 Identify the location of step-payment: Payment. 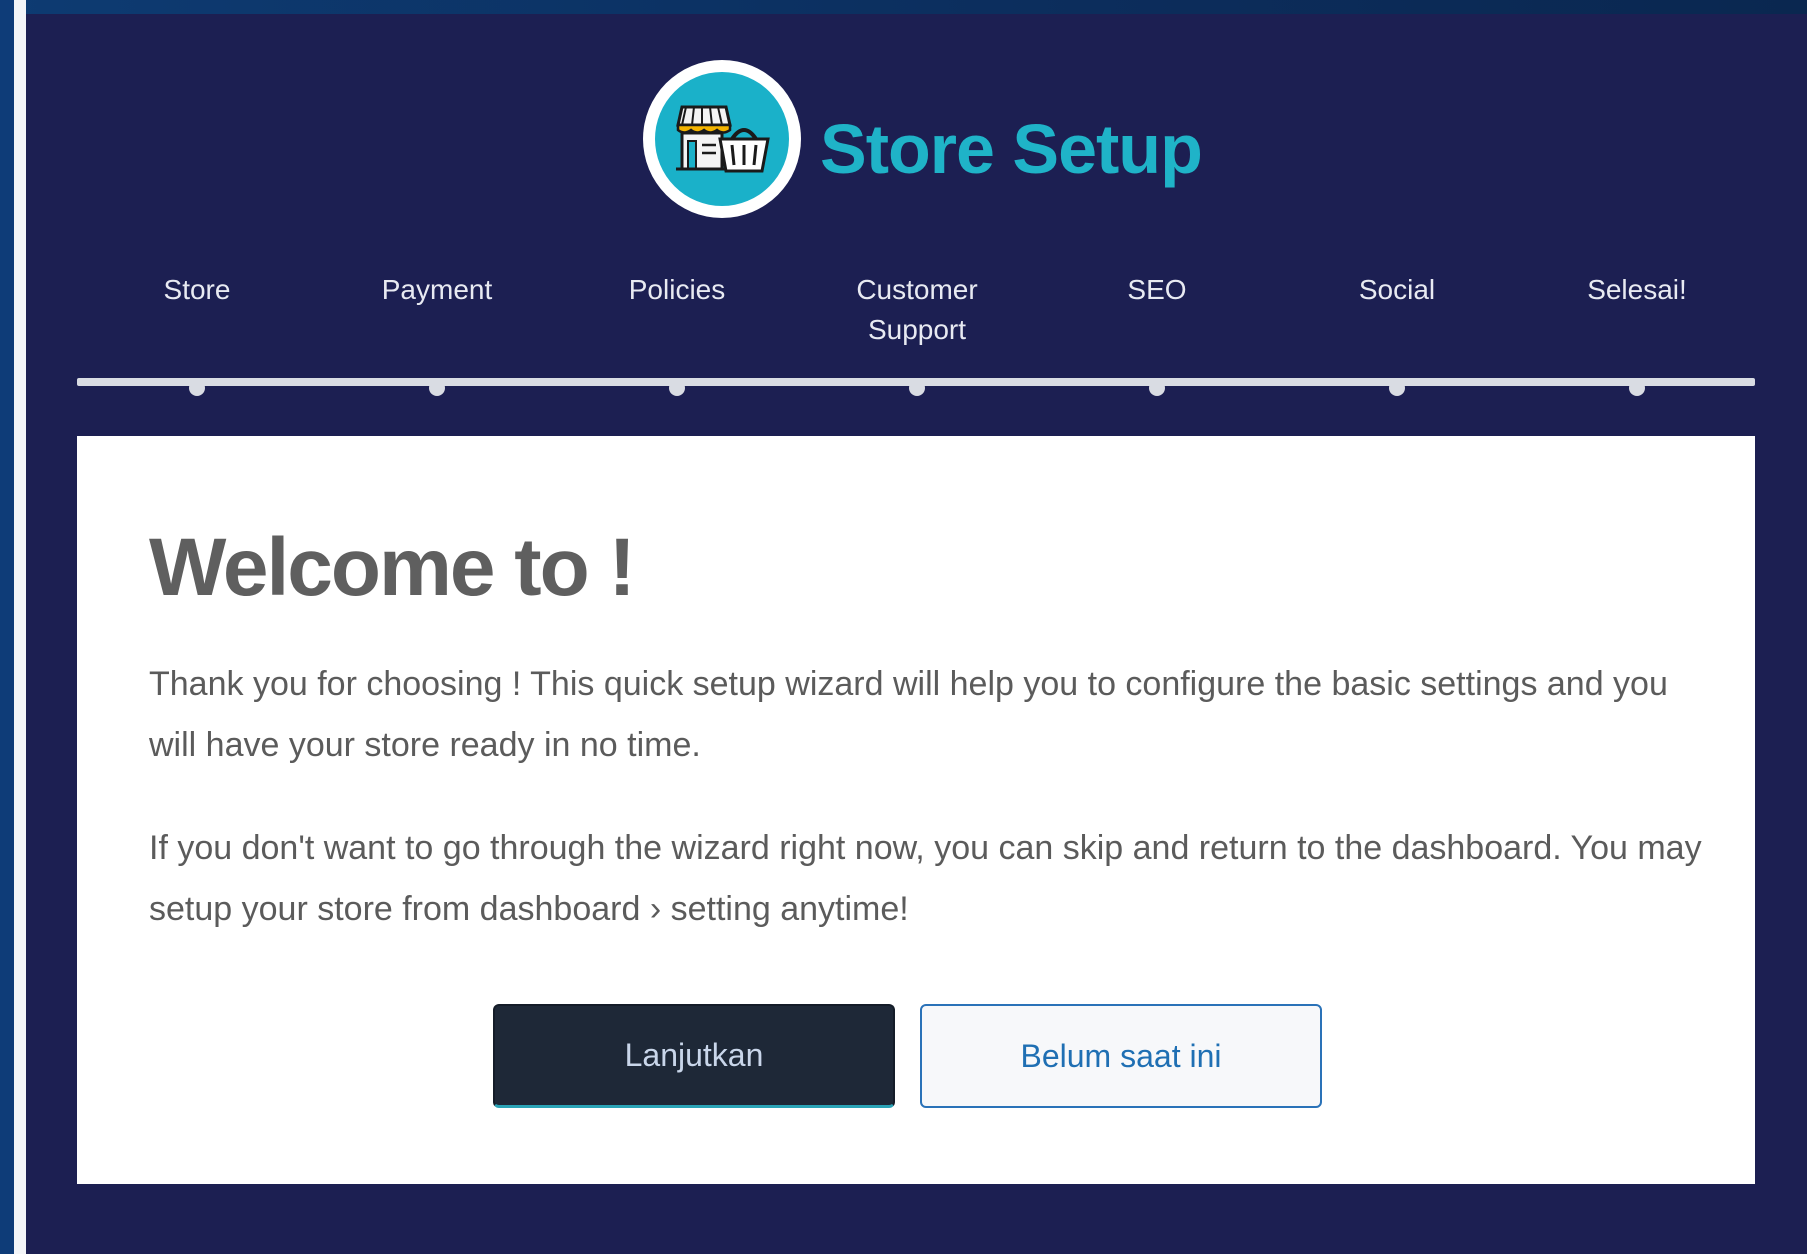
(437, 290).